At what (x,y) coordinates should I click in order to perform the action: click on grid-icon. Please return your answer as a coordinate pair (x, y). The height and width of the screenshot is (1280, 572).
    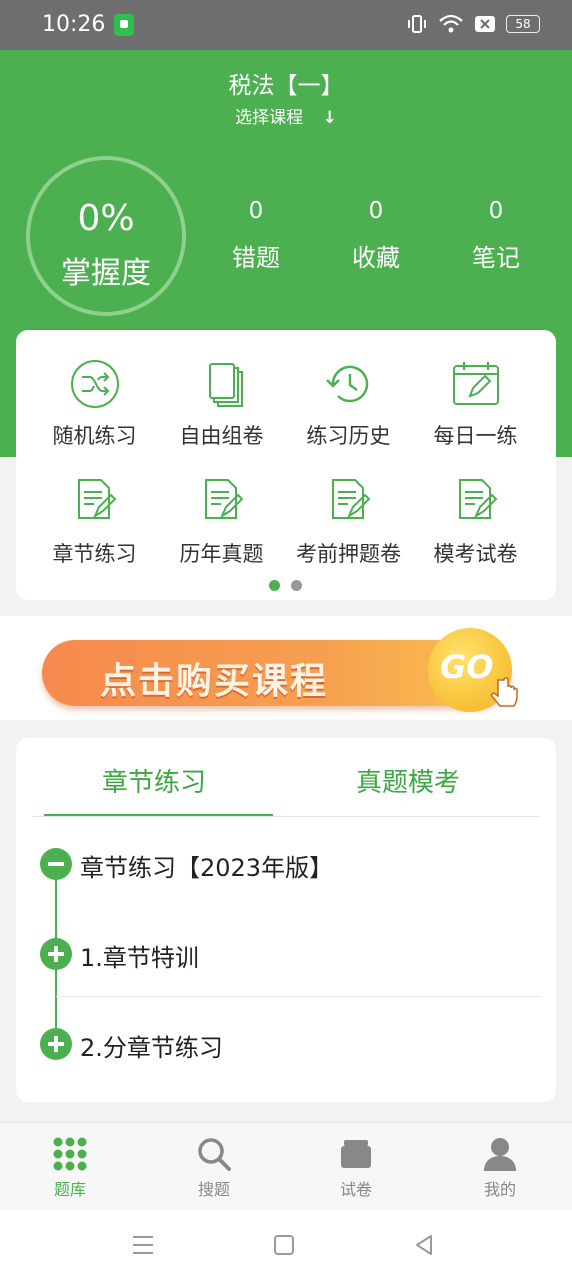
    Looking at the image, I should click on (70, 1154).